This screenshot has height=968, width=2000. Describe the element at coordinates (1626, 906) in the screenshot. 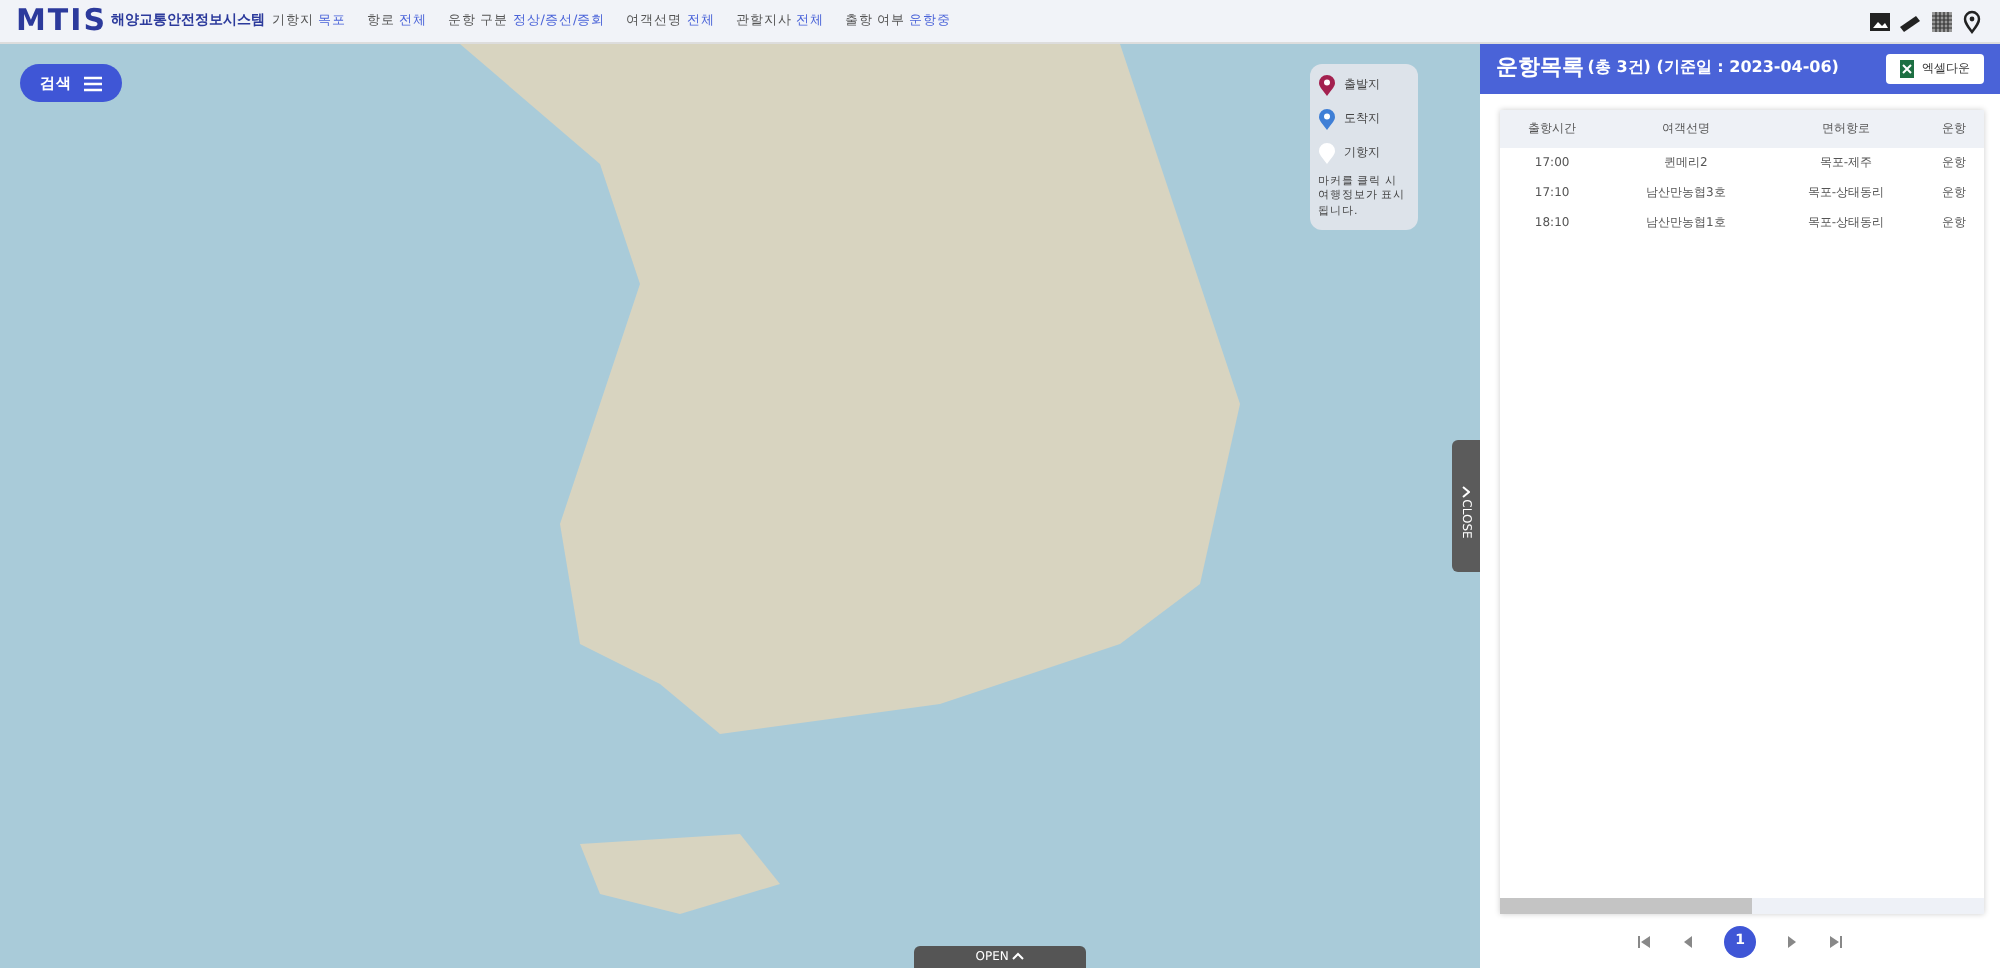

I see `scrollbar-thumb` at that location.